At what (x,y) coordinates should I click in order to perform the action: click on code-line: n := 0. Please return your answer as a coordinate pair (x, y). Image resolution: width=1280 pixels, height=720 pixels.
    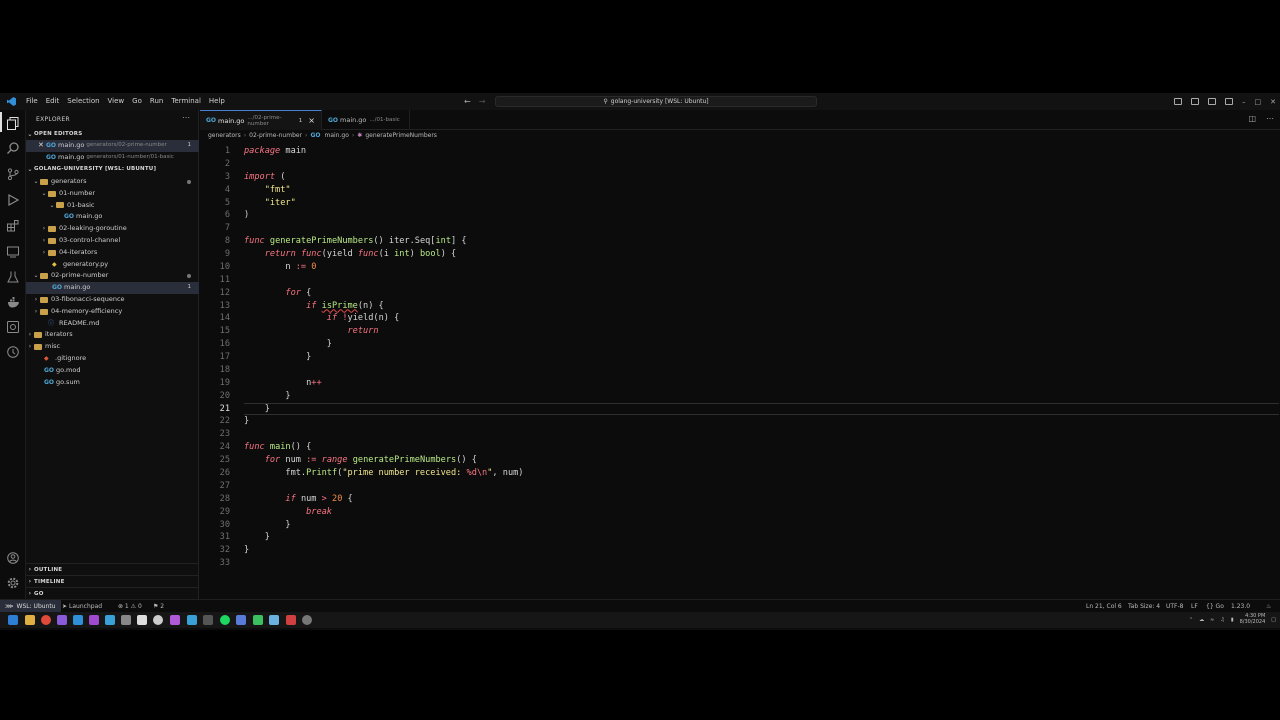
    Looking at the image, I should click on (280, 267).